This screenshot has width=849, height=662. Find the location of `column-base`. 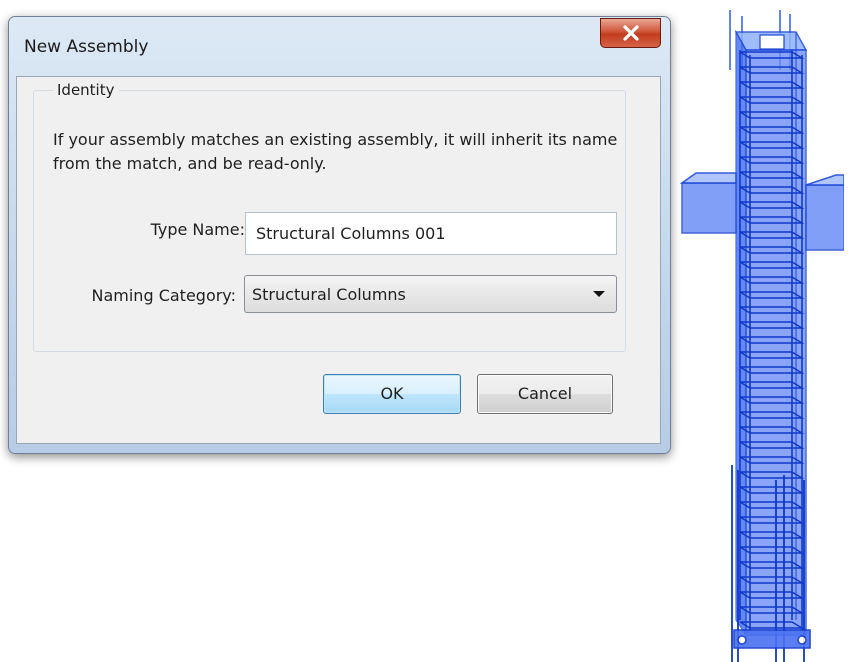

column-base is located at coordinates (772, 639).